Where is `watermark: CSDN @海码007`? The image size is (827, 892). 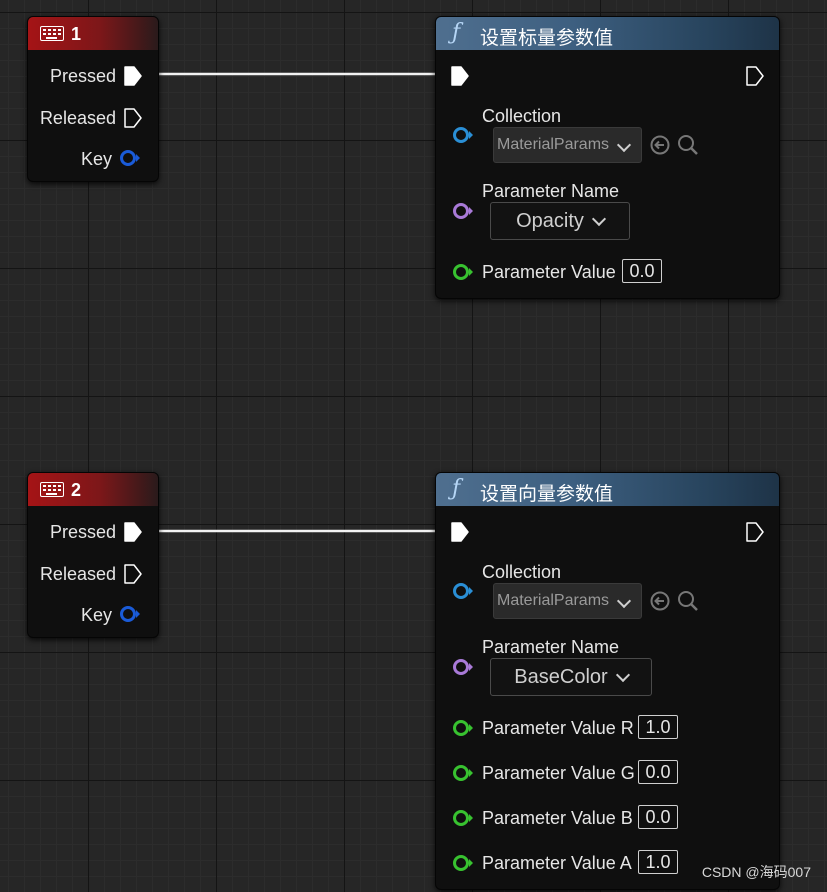
watermark: CSDN @海码007 is located at coordinates (756, 872).